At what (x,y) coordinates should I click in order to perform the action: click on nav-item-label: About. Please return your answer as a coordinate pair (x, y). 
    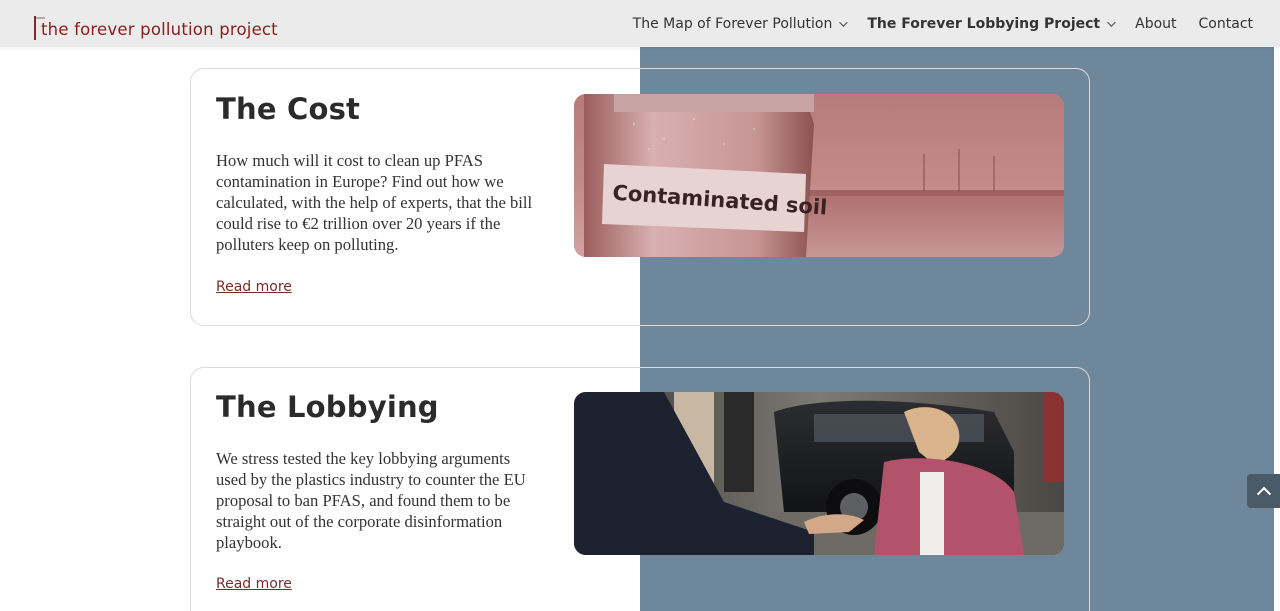
    Looking at the image, I should click on (1156, 23).